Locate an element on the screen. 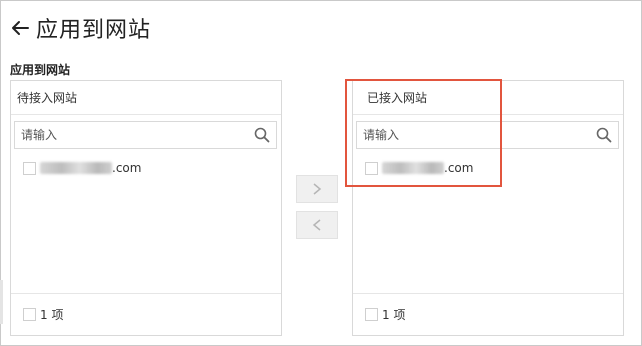 The image size is (642, 346). move-right-button is located at coordinates (317, 189).